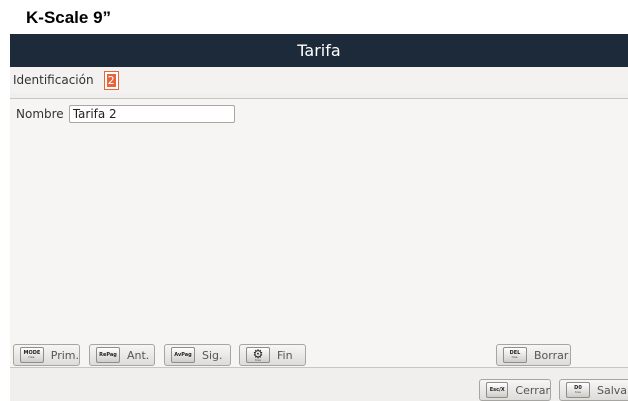 The width and height of the screenshot is (628, 401). Describe the element at coordinates (122, 355) in the screenshot. I see `previous-button: RePag Ant.` at that location.